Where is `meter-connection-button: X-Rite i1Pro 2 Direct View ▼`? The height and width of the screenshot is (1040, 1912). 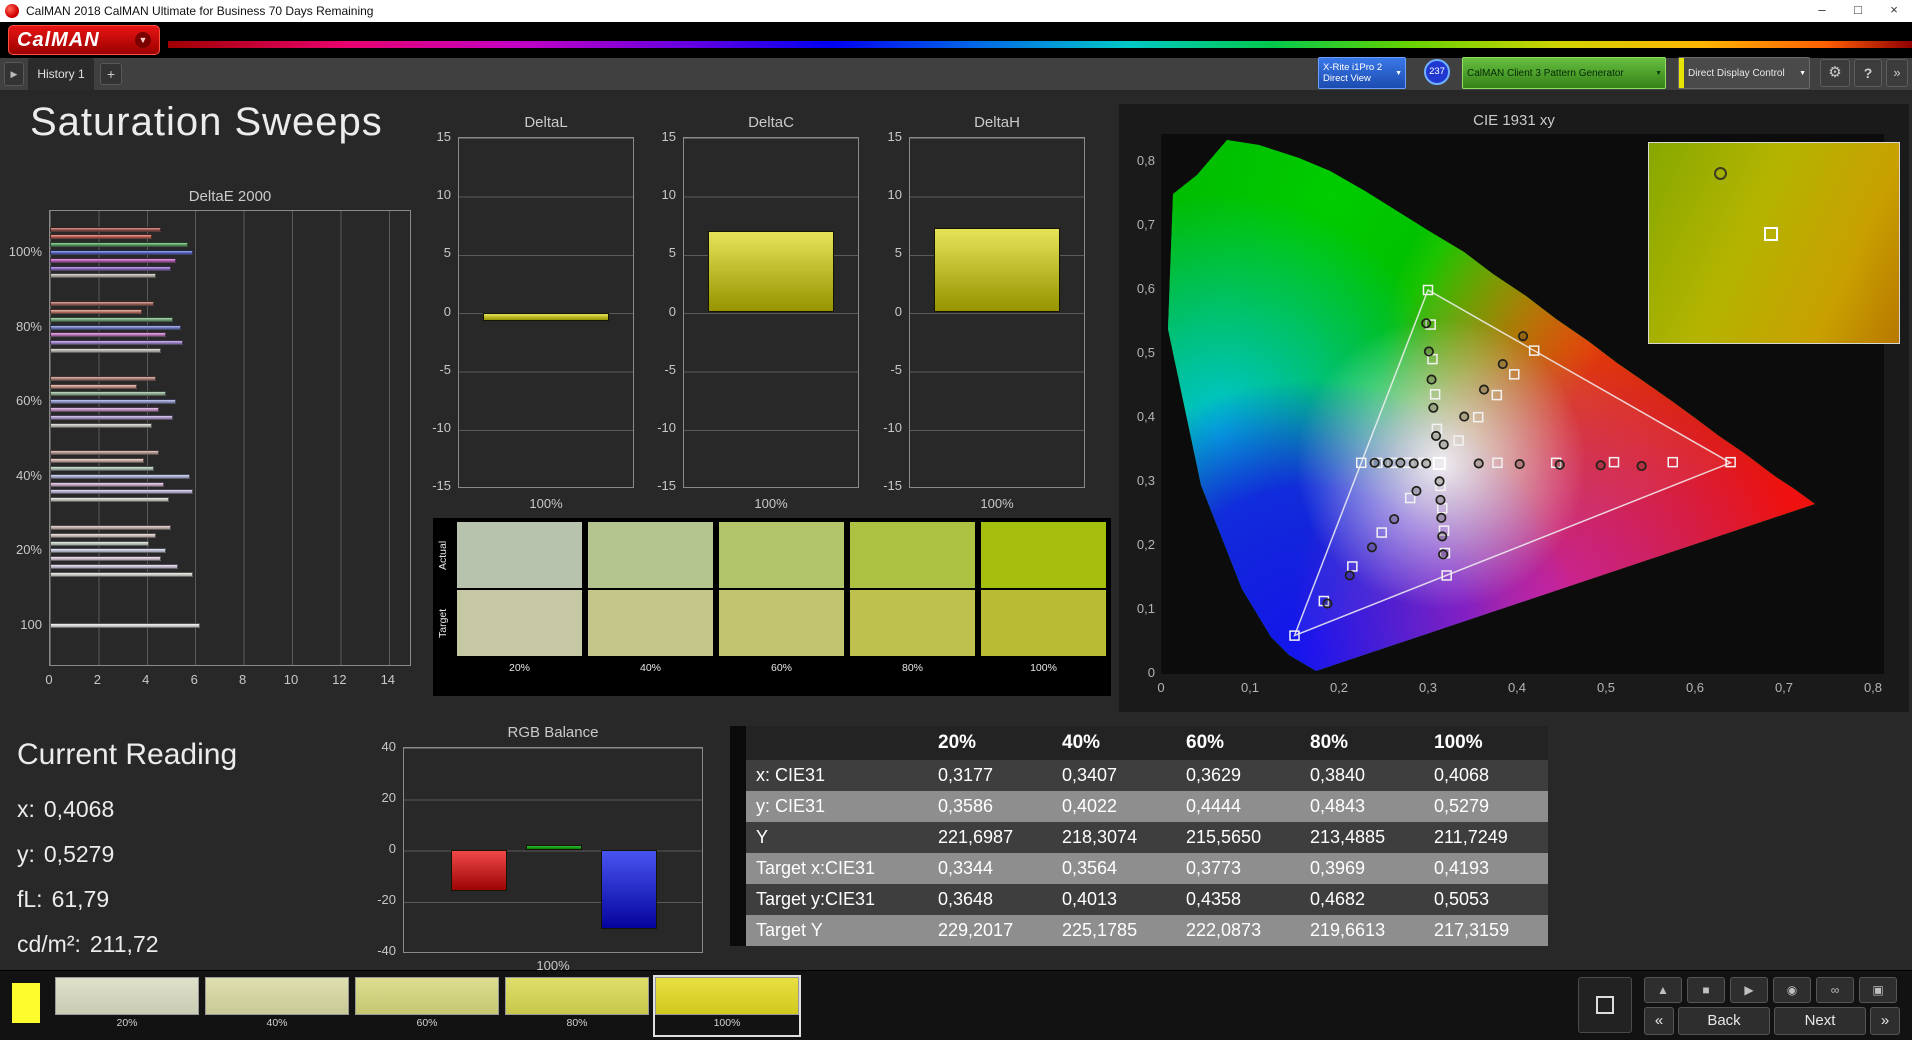
meter-connection-button: X-Rite i1Pro 2 Direct View ▼ is located at coordinates (1362, 73).